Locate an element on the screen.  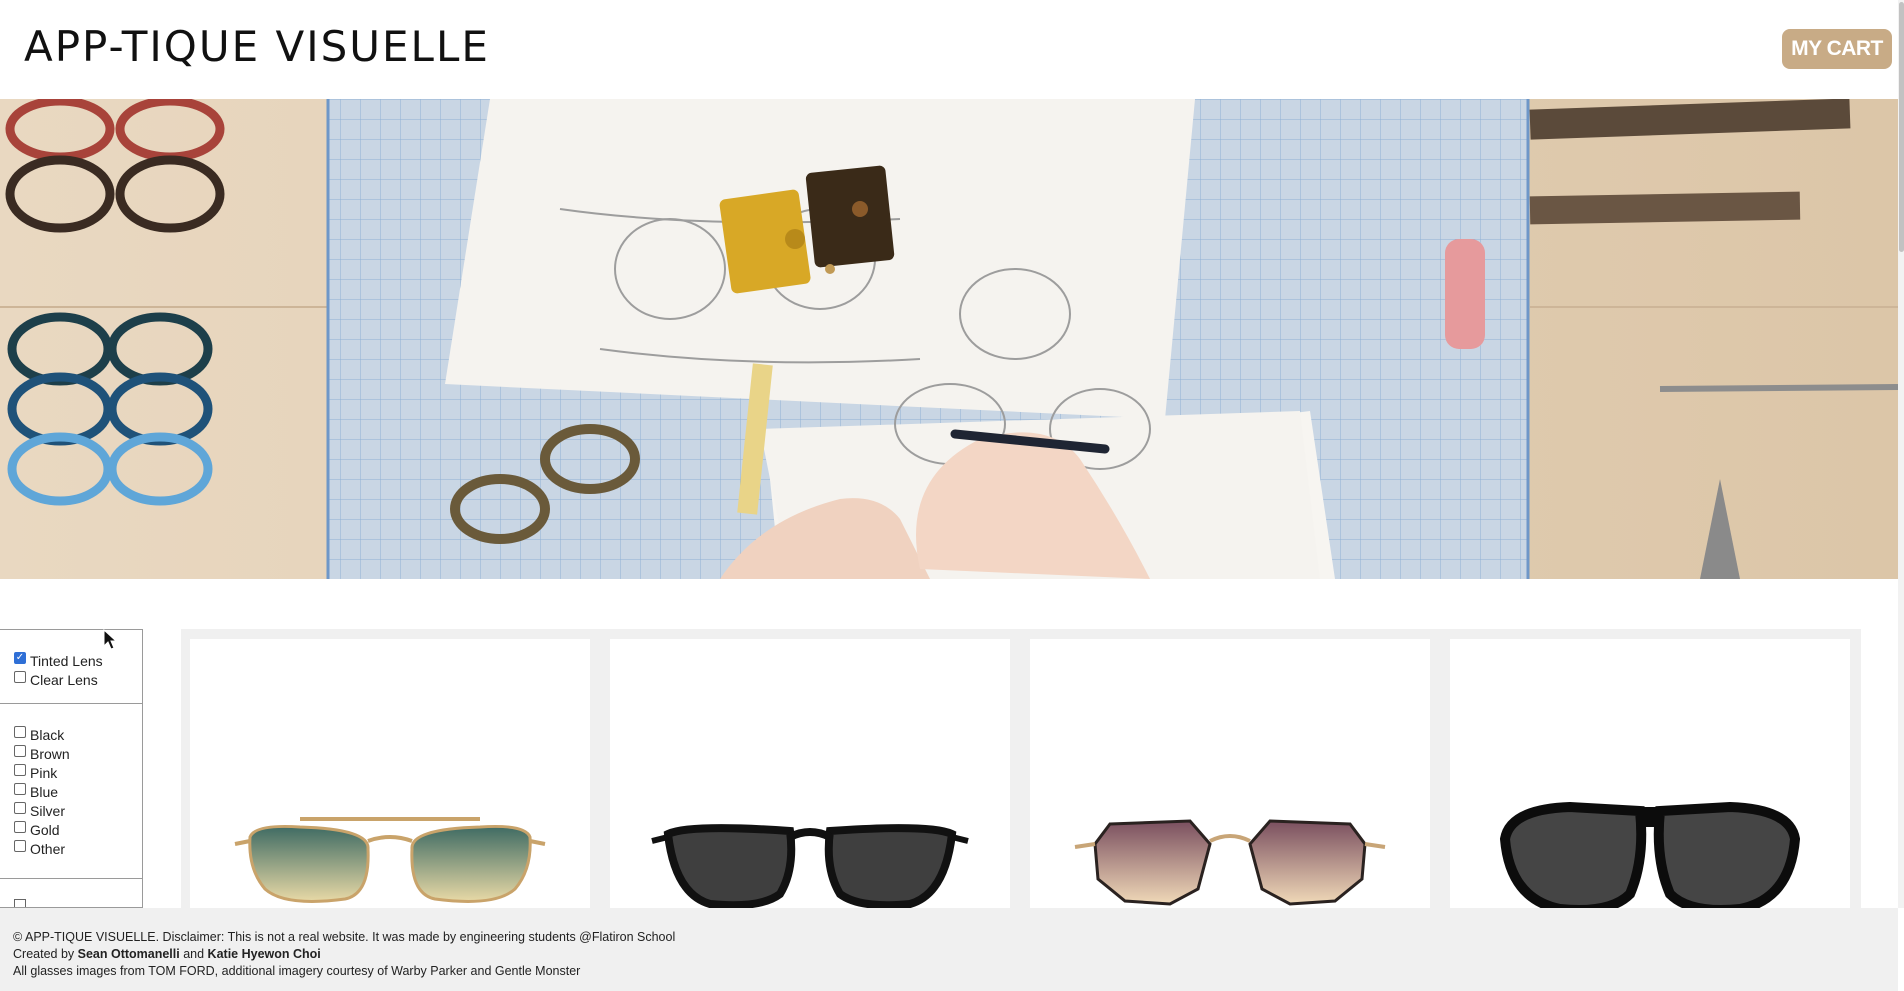
filter-option-brown: Brown is located at coordinates (78, 753).